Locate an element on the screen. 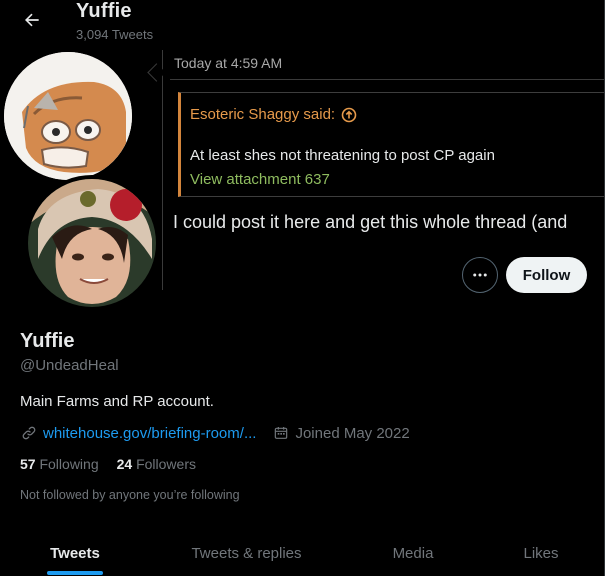  followers-count: 24 is located at coordinates (124, 464).